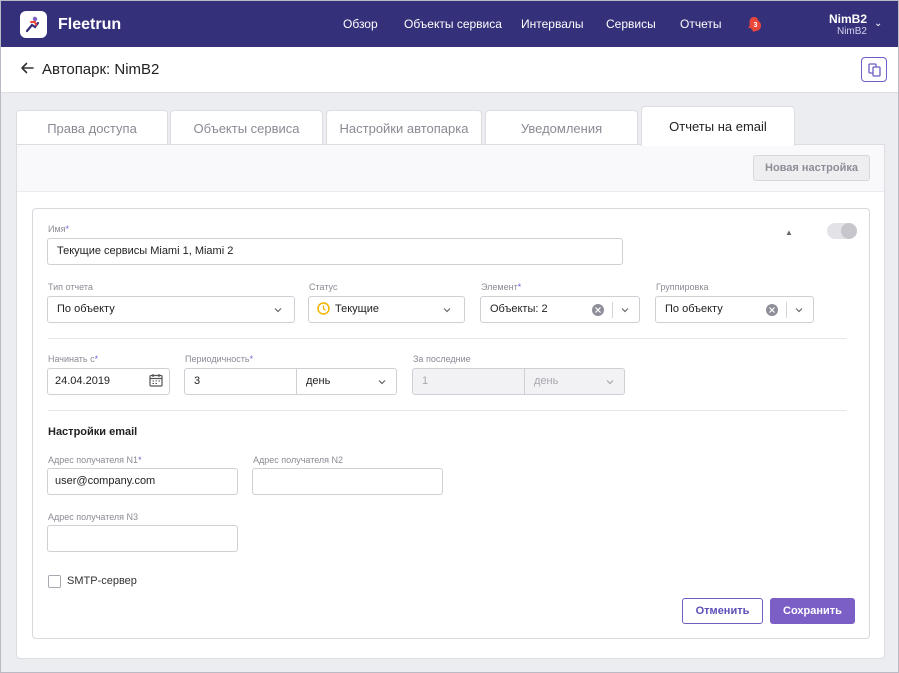 The image size is (899, 673). What do you see at coordinates (27, 68) in the screenshot?
I see `back-arrow-icon` at bounding box center [27, 68].